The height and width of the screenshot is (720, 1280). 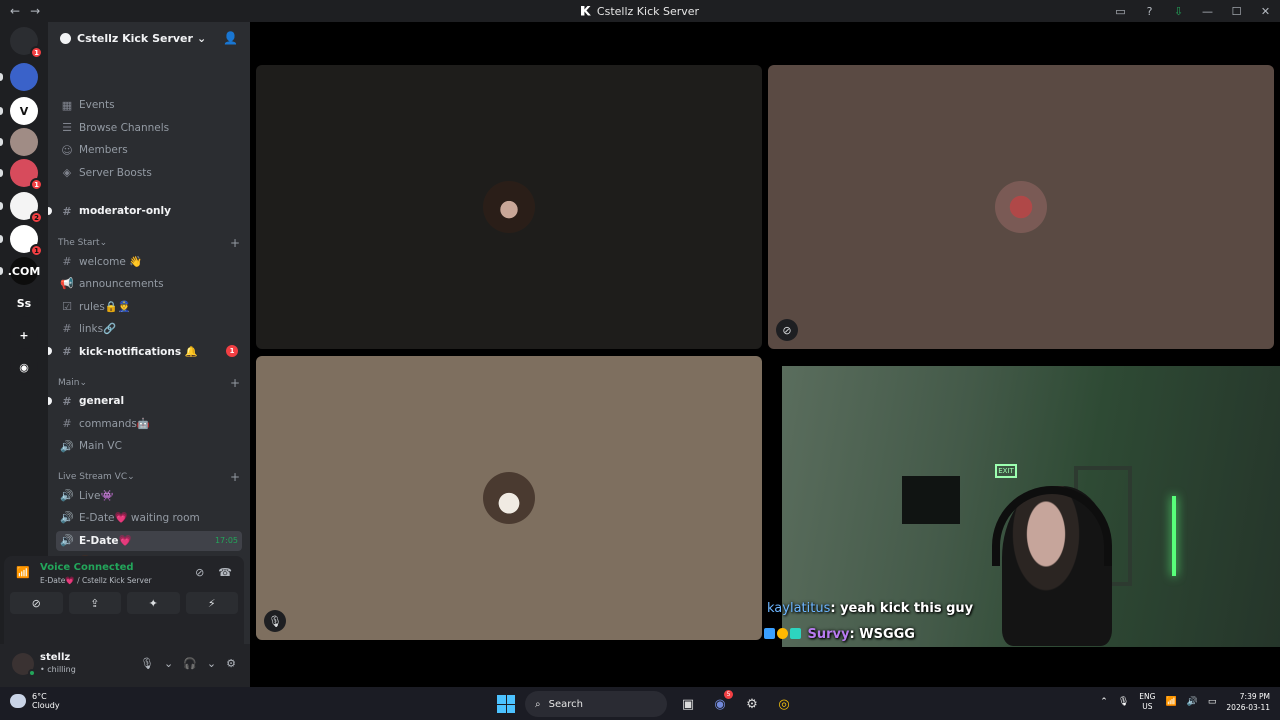 What do you see at coordinates (688, 704) in the screenshot?
I see `task-view-icon: ▣` at bounding box center [688, 704].